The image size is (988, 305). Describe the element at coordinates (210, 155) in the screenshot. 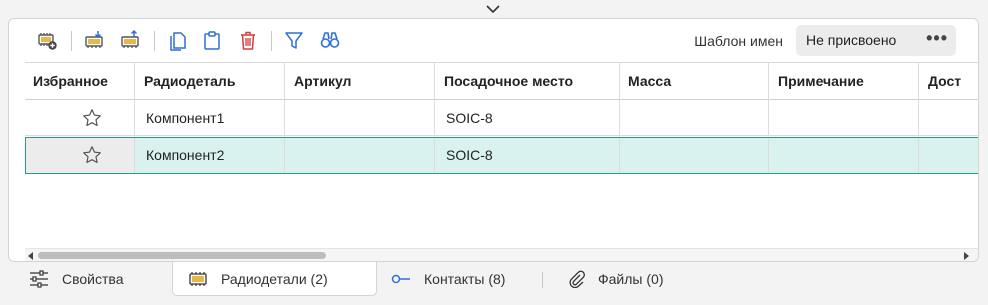

I see `part-cell: Компонент2` at that location.